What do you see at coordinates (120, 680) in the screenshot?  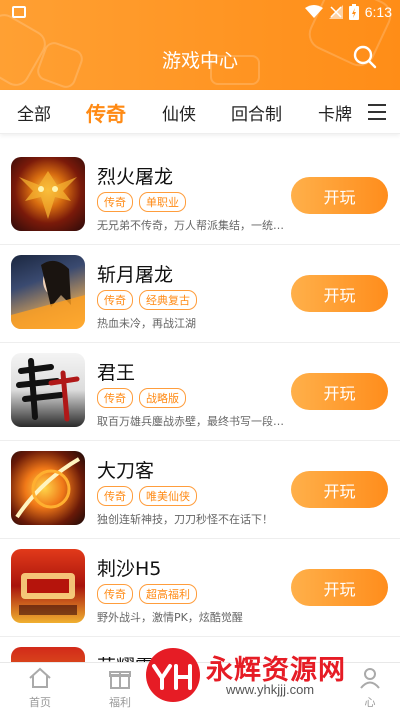 I see `gift-icon` at bounding box center [120, 680].